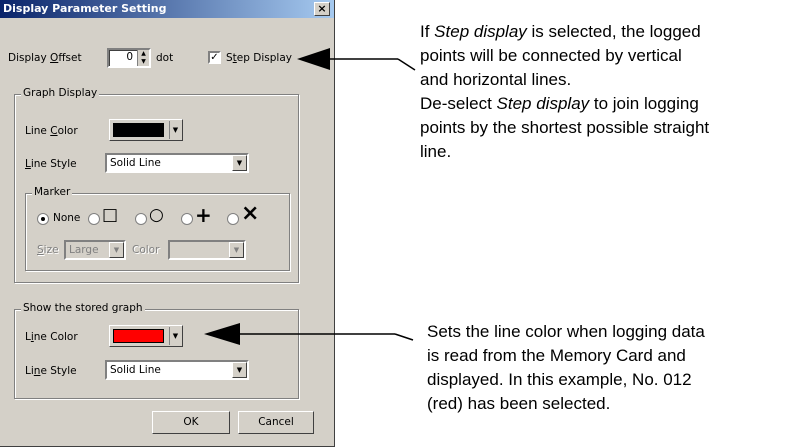 The height and width of the screenshot is (447, 787). What do you see at coordinates (322, 9) in the screenshot?
I see `close-button: ×` at bounding box center [322, 9].